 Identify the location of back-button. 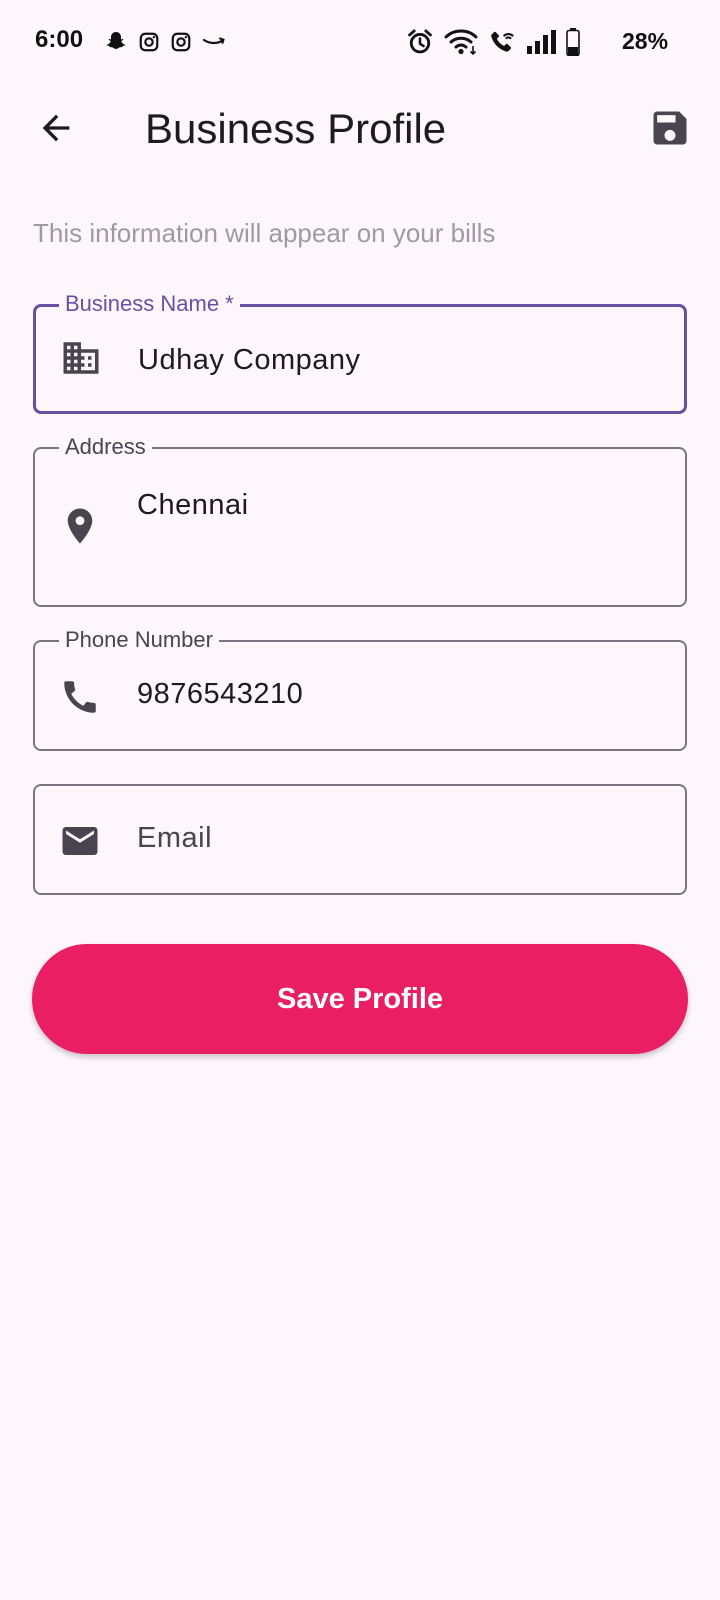
(56, 128).